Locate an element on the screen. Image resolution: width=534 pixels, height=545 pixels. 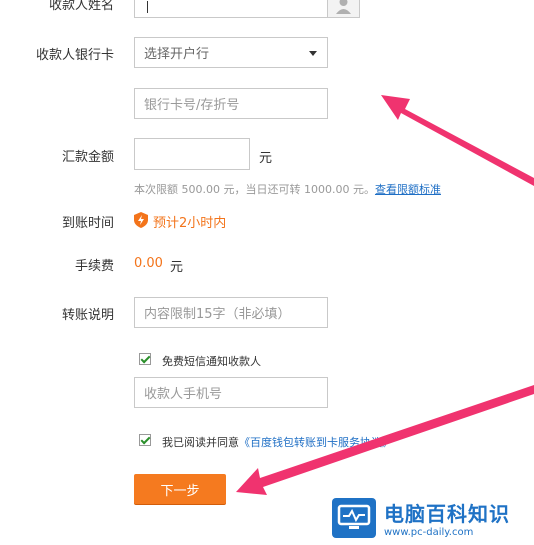
arrival-value: 预计2小时内 is located at coordinates (190, 223).